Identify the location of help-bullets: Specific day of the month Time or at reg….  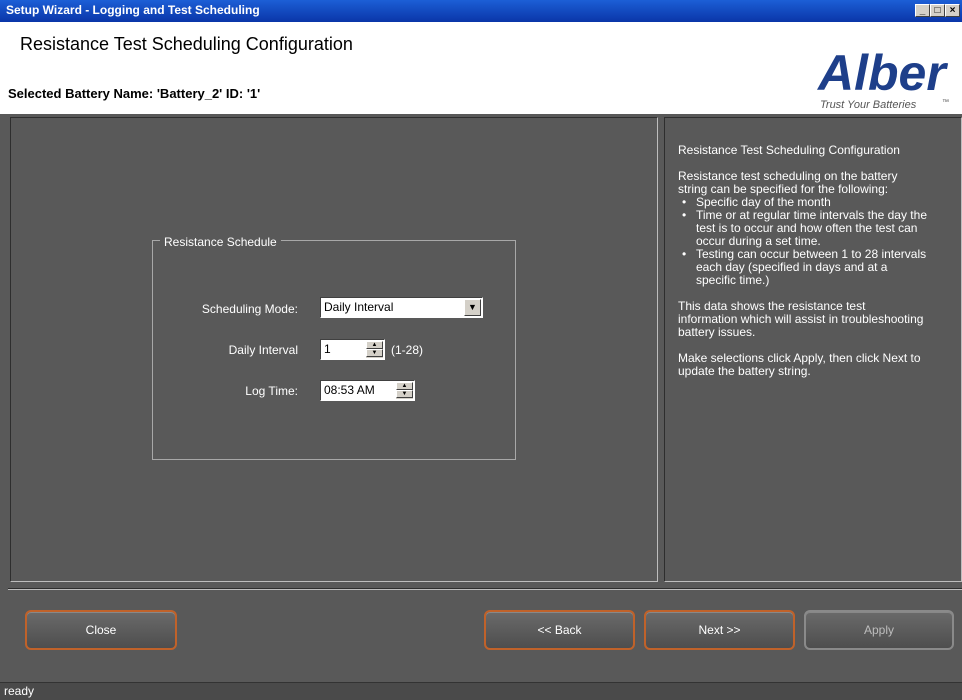
(803, 241).